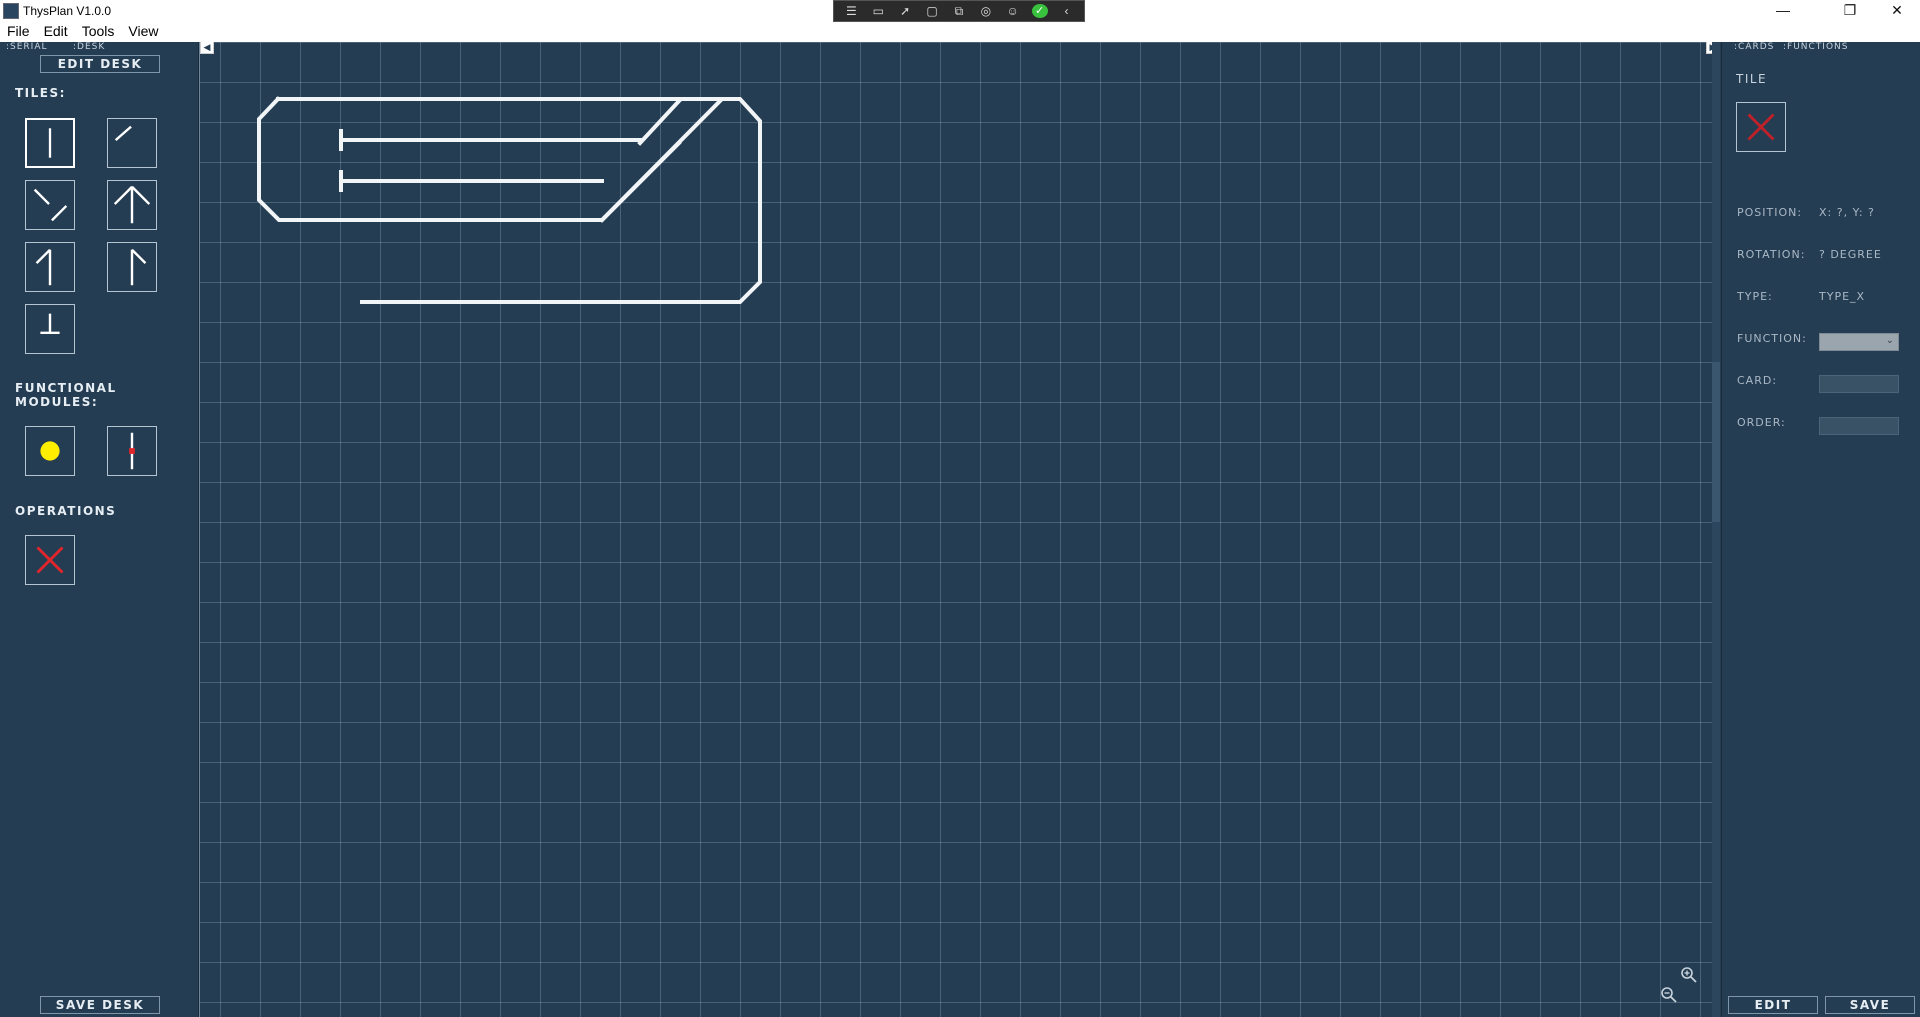  Describe the element at coordinates (1039, 11) in the screenshot. I see `recorder-check-icon: ✓` at that location.